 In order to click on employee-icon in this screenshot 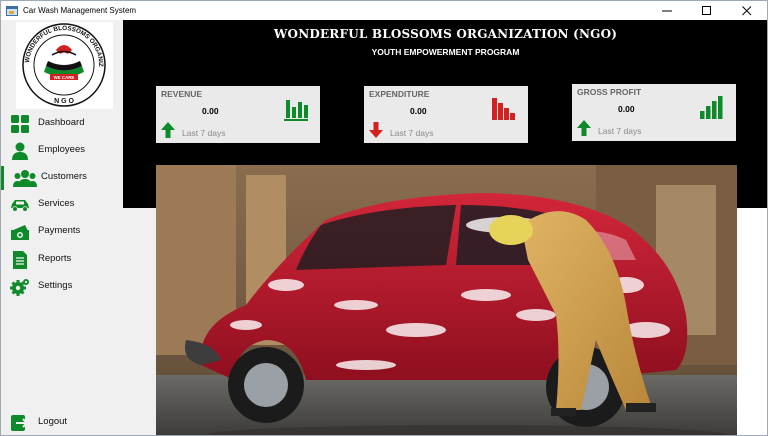, I will do `click(20, 151)`.